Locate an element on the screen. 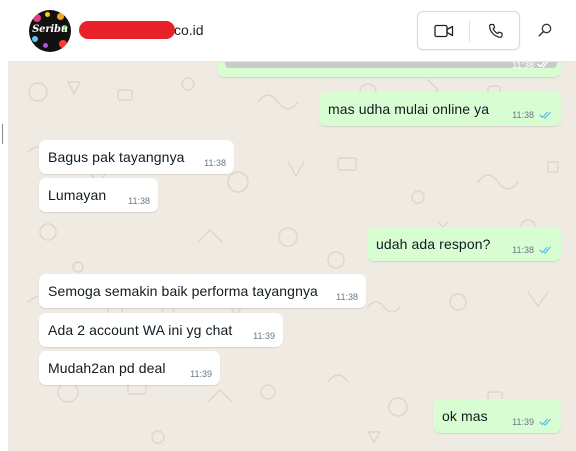  message-text: mas udha mulai online ya is located at coordinates (409, 109).